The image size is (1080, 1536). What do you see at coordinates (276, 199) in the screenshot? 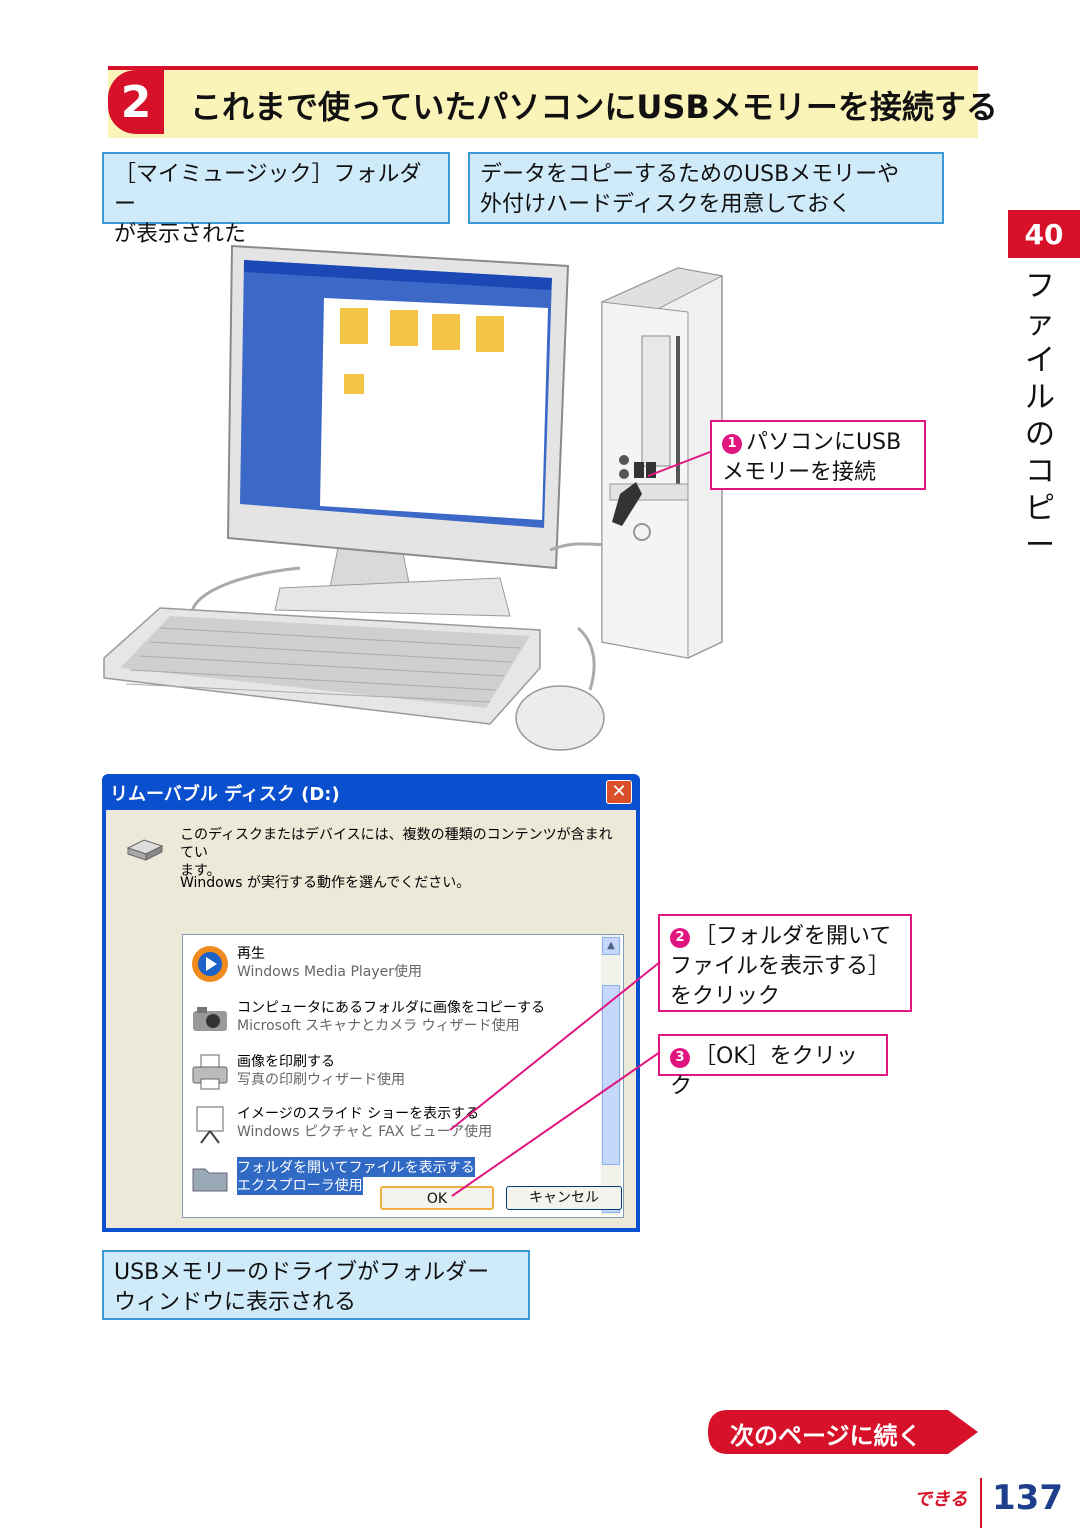
I see `note-music-folder: ［マイミュージック］フォルダー が表示された` at bounding box center [276, 199].